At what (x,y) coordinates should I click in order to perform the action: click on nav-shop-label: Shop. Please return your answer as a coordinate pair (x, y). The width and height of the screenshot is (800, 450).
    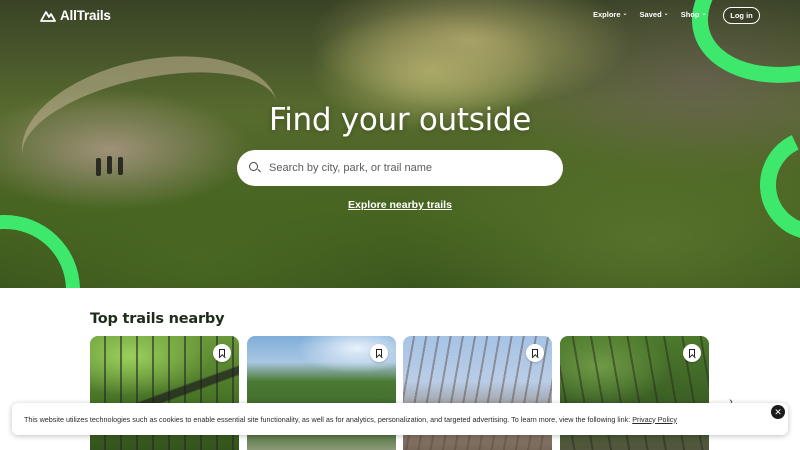
    Looking at the image, I should click on (690, 14).